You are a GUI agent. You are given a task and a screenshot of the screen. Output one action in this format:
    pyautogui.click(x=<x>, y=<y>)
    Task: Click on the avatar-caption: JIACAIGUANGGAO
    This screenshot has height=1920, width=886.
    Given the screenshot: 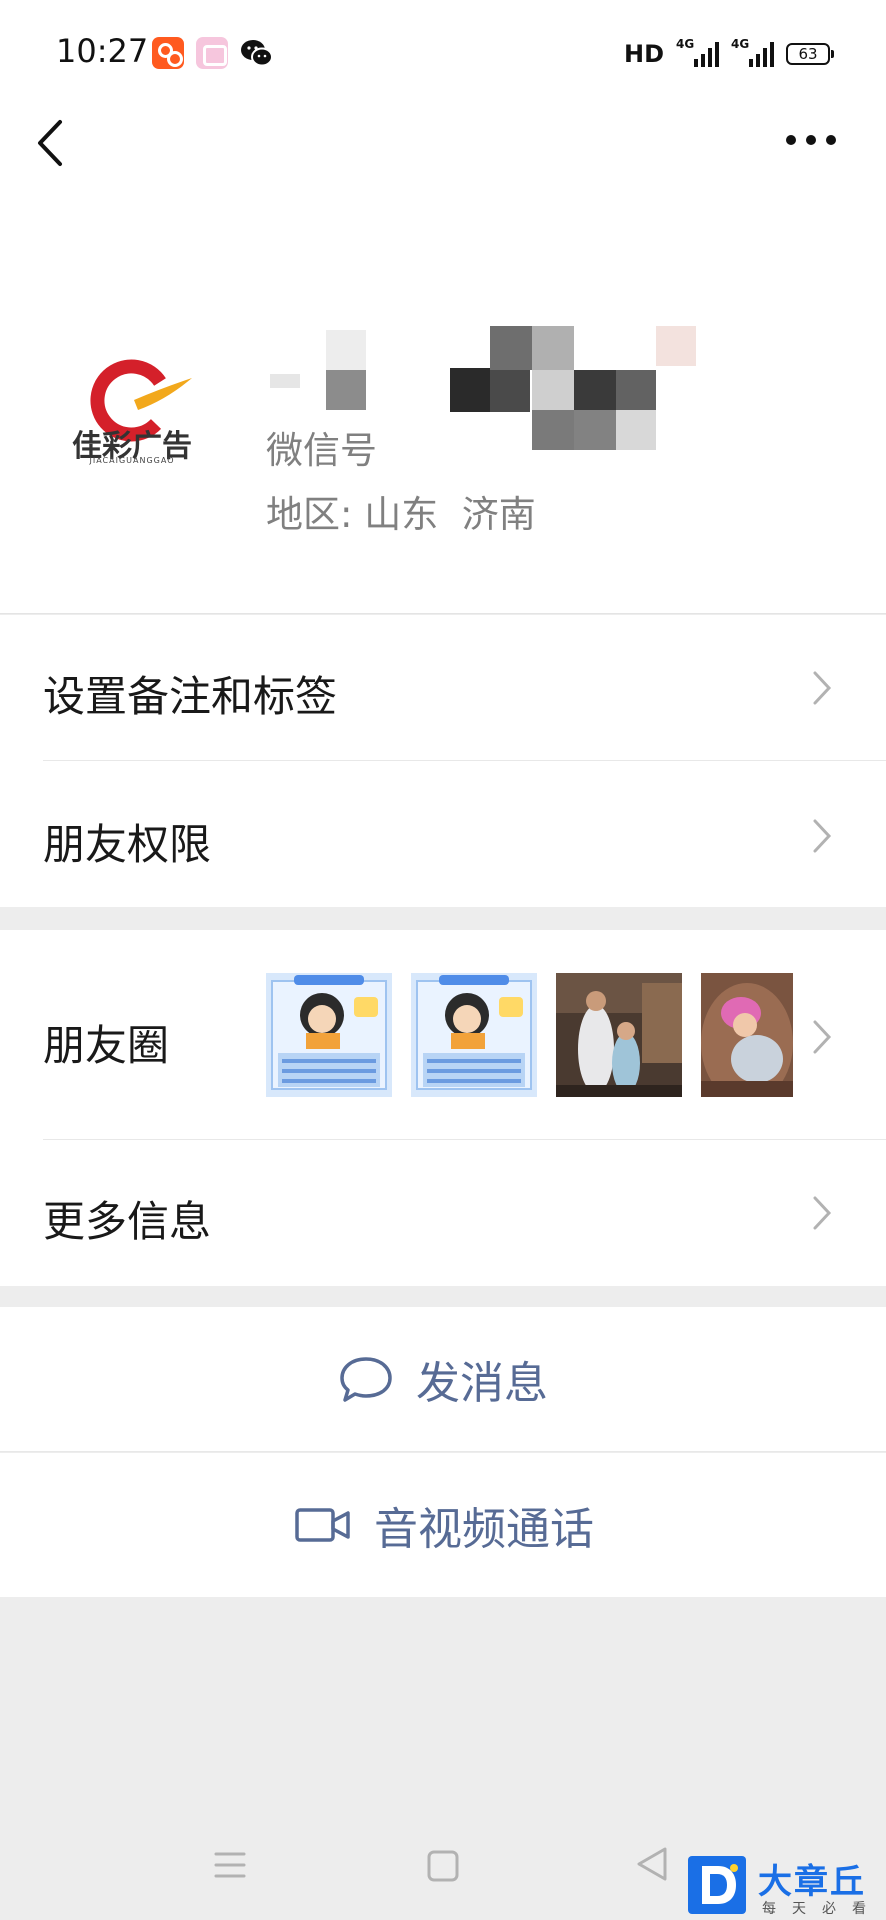 What is the action you would take?
    pyautogui.click(x=132, y=460)
    